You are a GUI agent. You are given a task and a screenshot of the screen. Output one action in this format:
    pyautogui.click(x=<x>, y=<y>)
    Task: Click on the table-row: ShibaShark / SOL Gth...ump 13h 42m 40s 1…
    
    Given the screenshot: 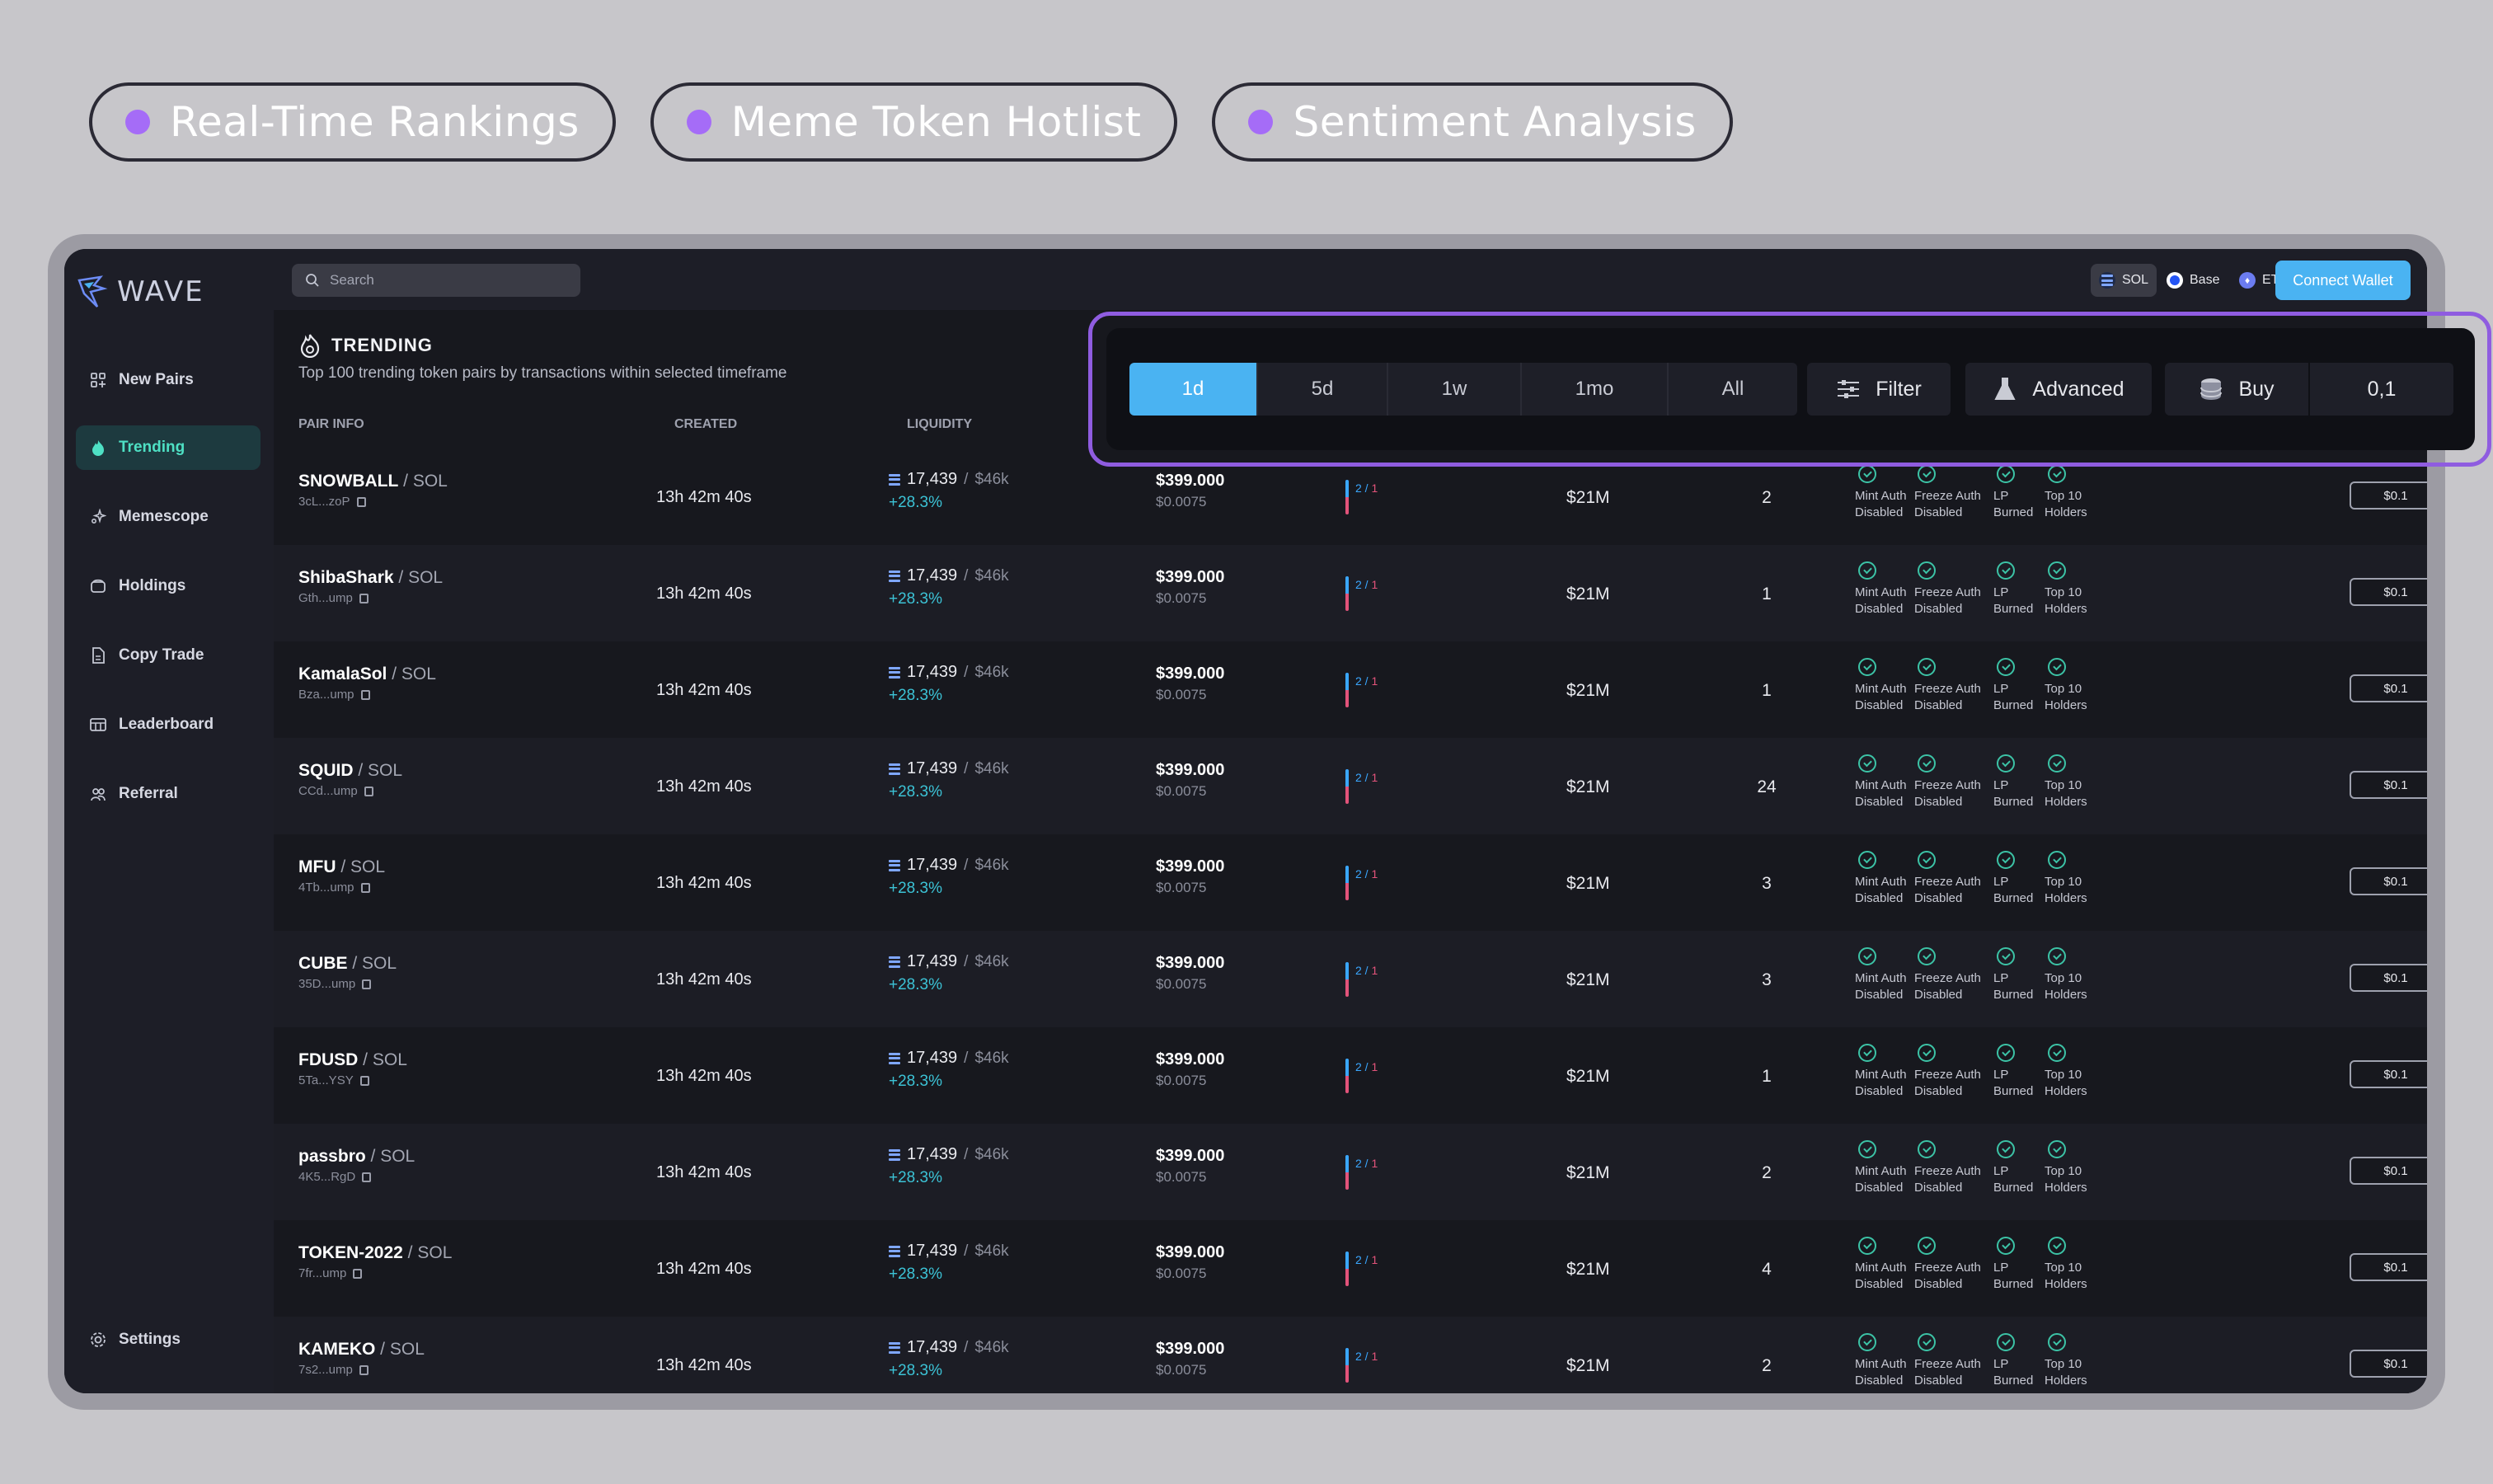 What is the action you would take?
    pyautogui.click(x=1350, y=593)
    